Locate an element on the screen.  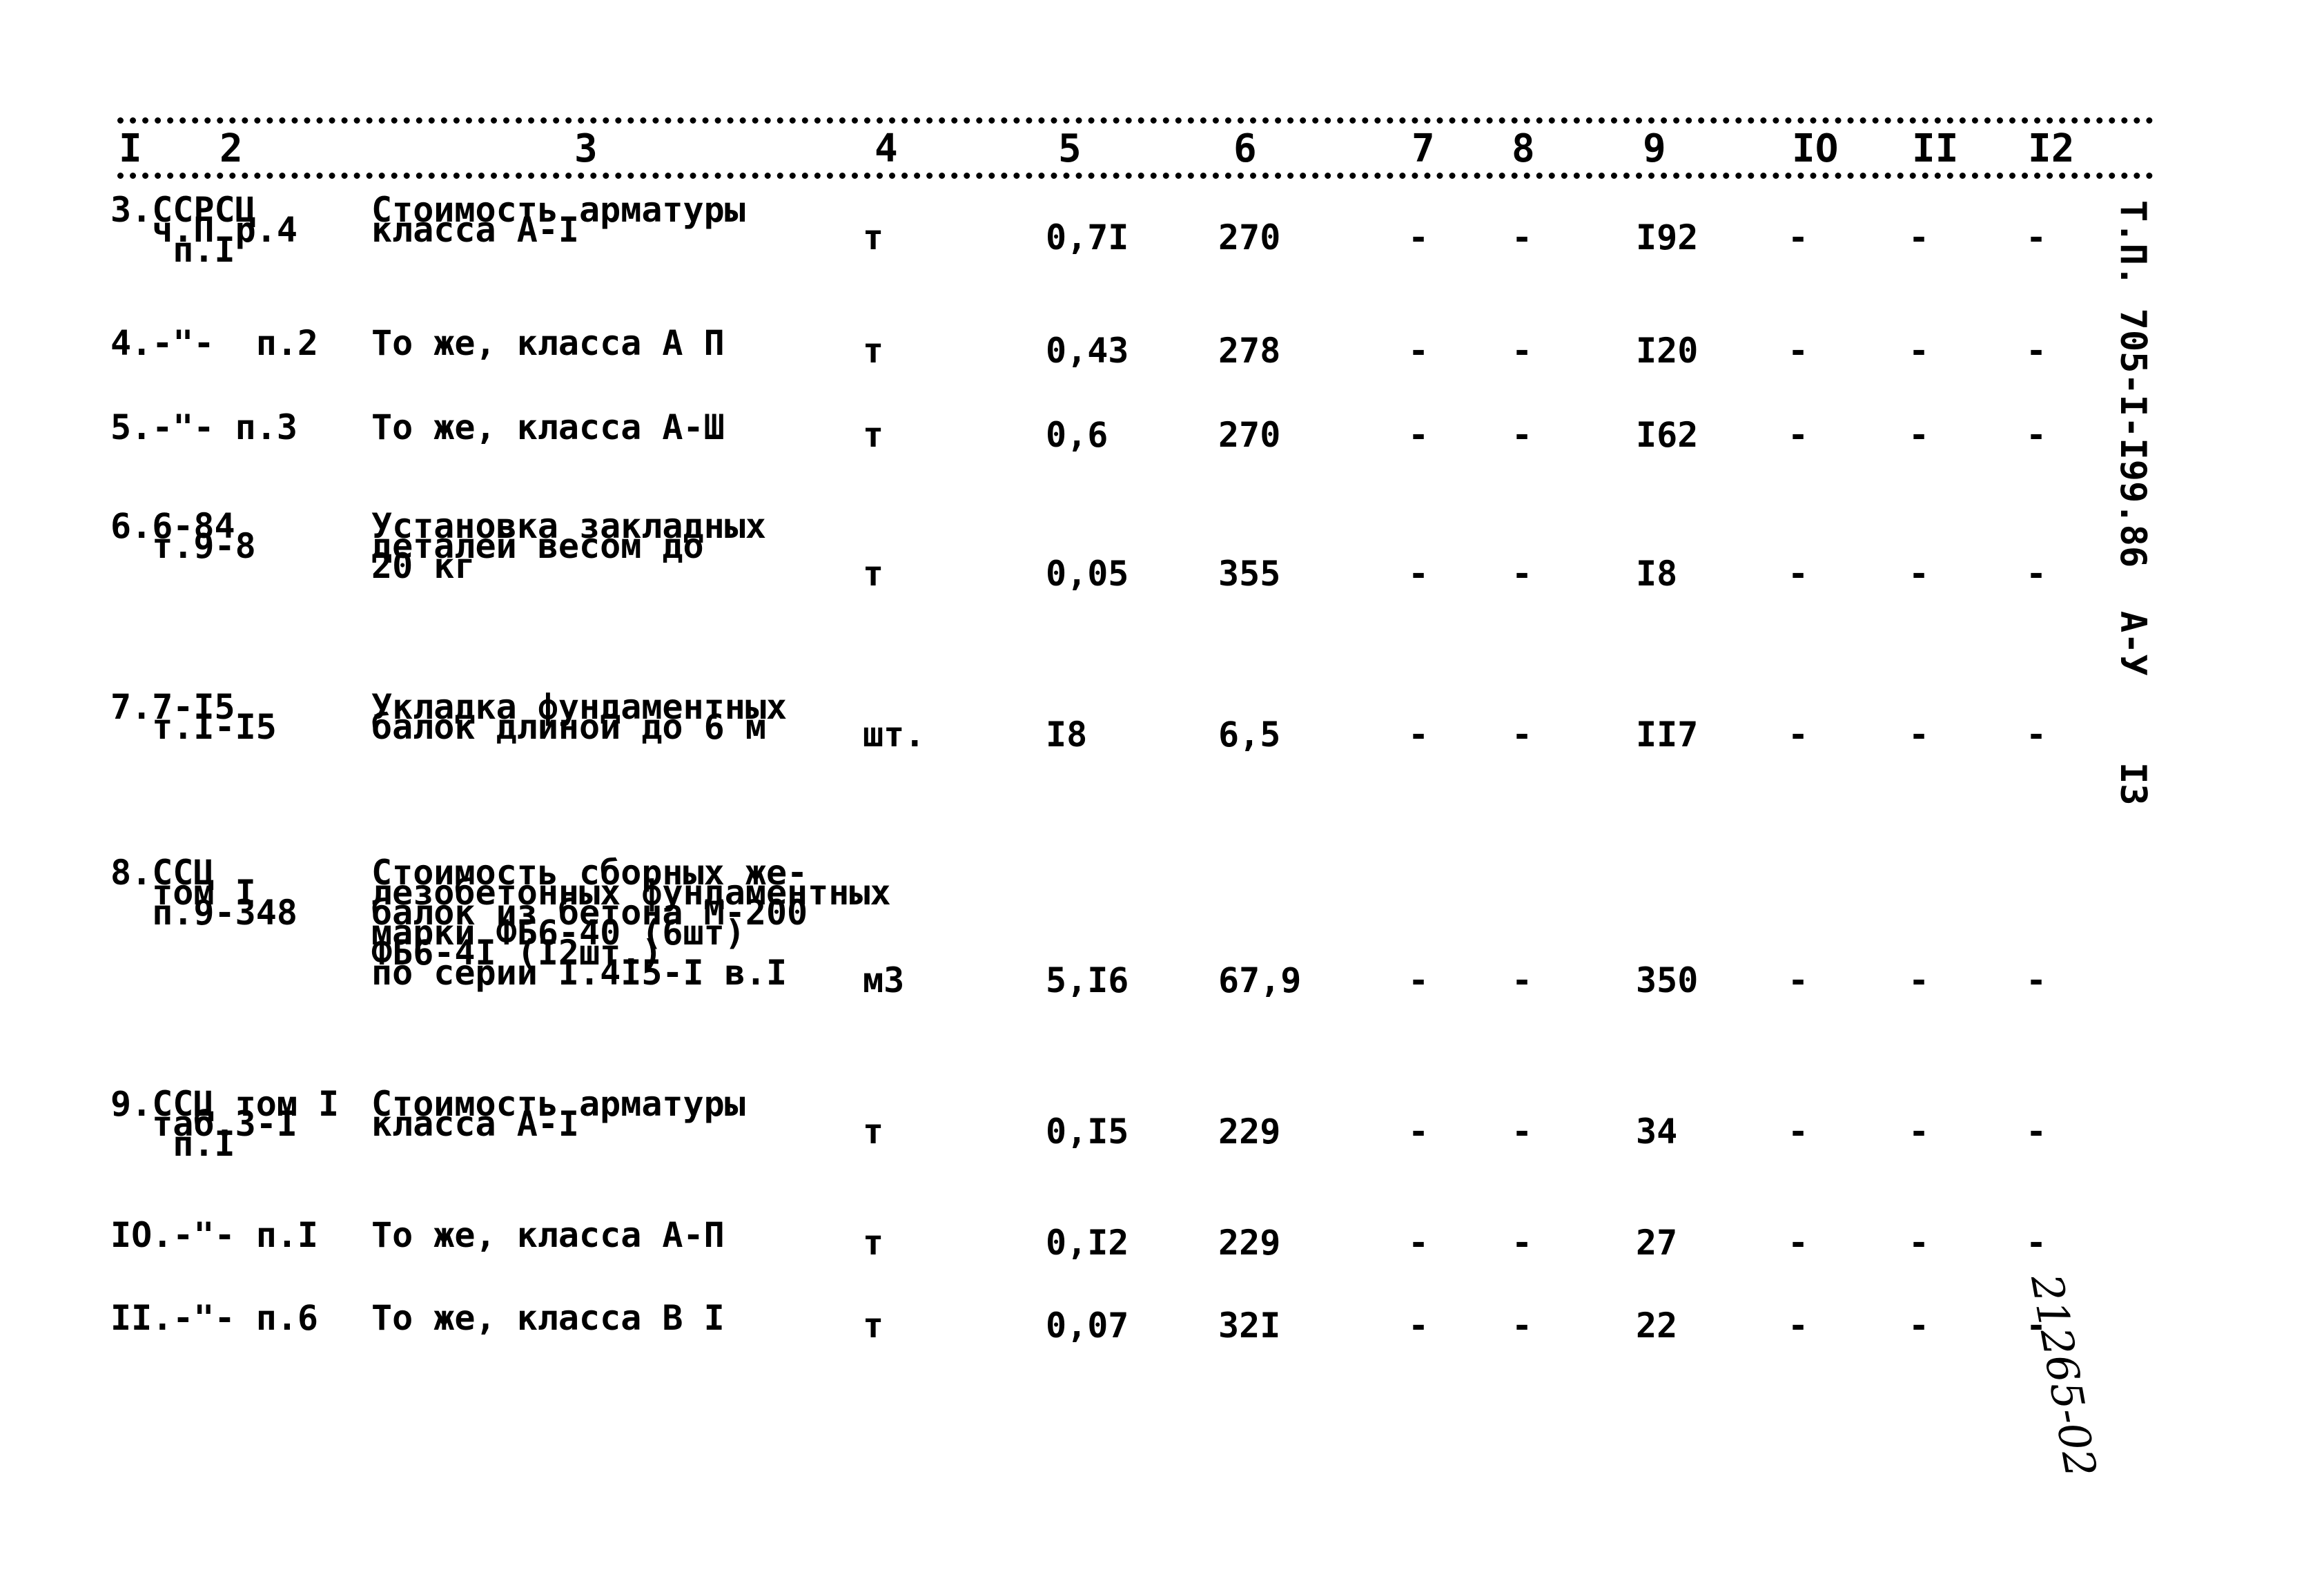
cell-qty: 0,I5 is located at coordinates (1087, 1132).